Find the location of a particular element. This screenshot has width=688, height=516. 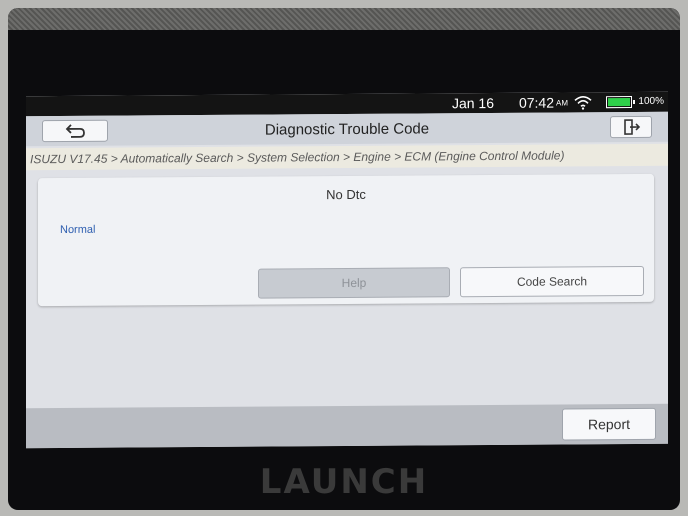

help-button: Help is located at coordinates (354, 283).